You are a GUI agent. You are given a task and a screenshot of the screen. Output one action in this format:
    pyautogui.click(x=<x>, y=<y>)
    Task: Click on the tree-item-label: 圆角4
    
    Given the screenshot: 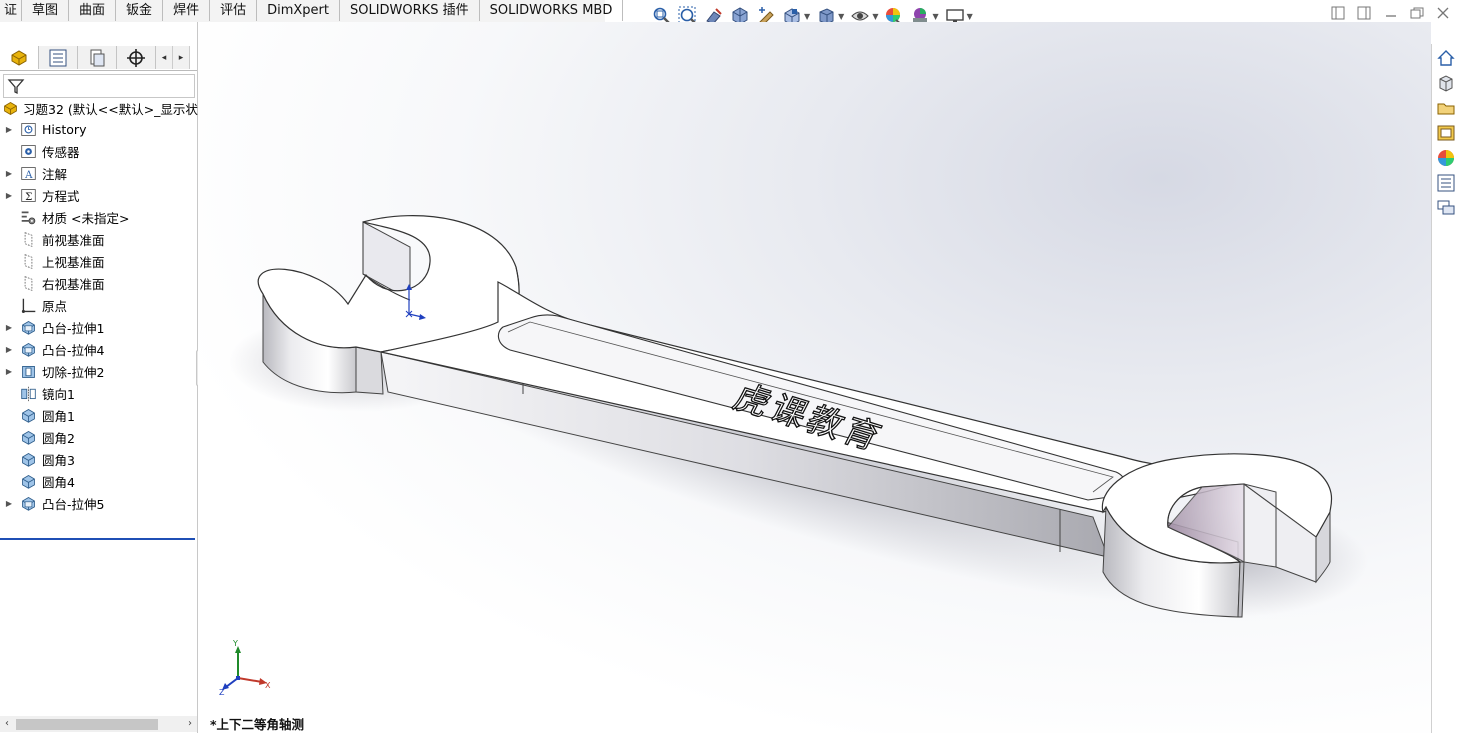 What is the action you would take?
    pyautogui.click(x=58, y=482)
    